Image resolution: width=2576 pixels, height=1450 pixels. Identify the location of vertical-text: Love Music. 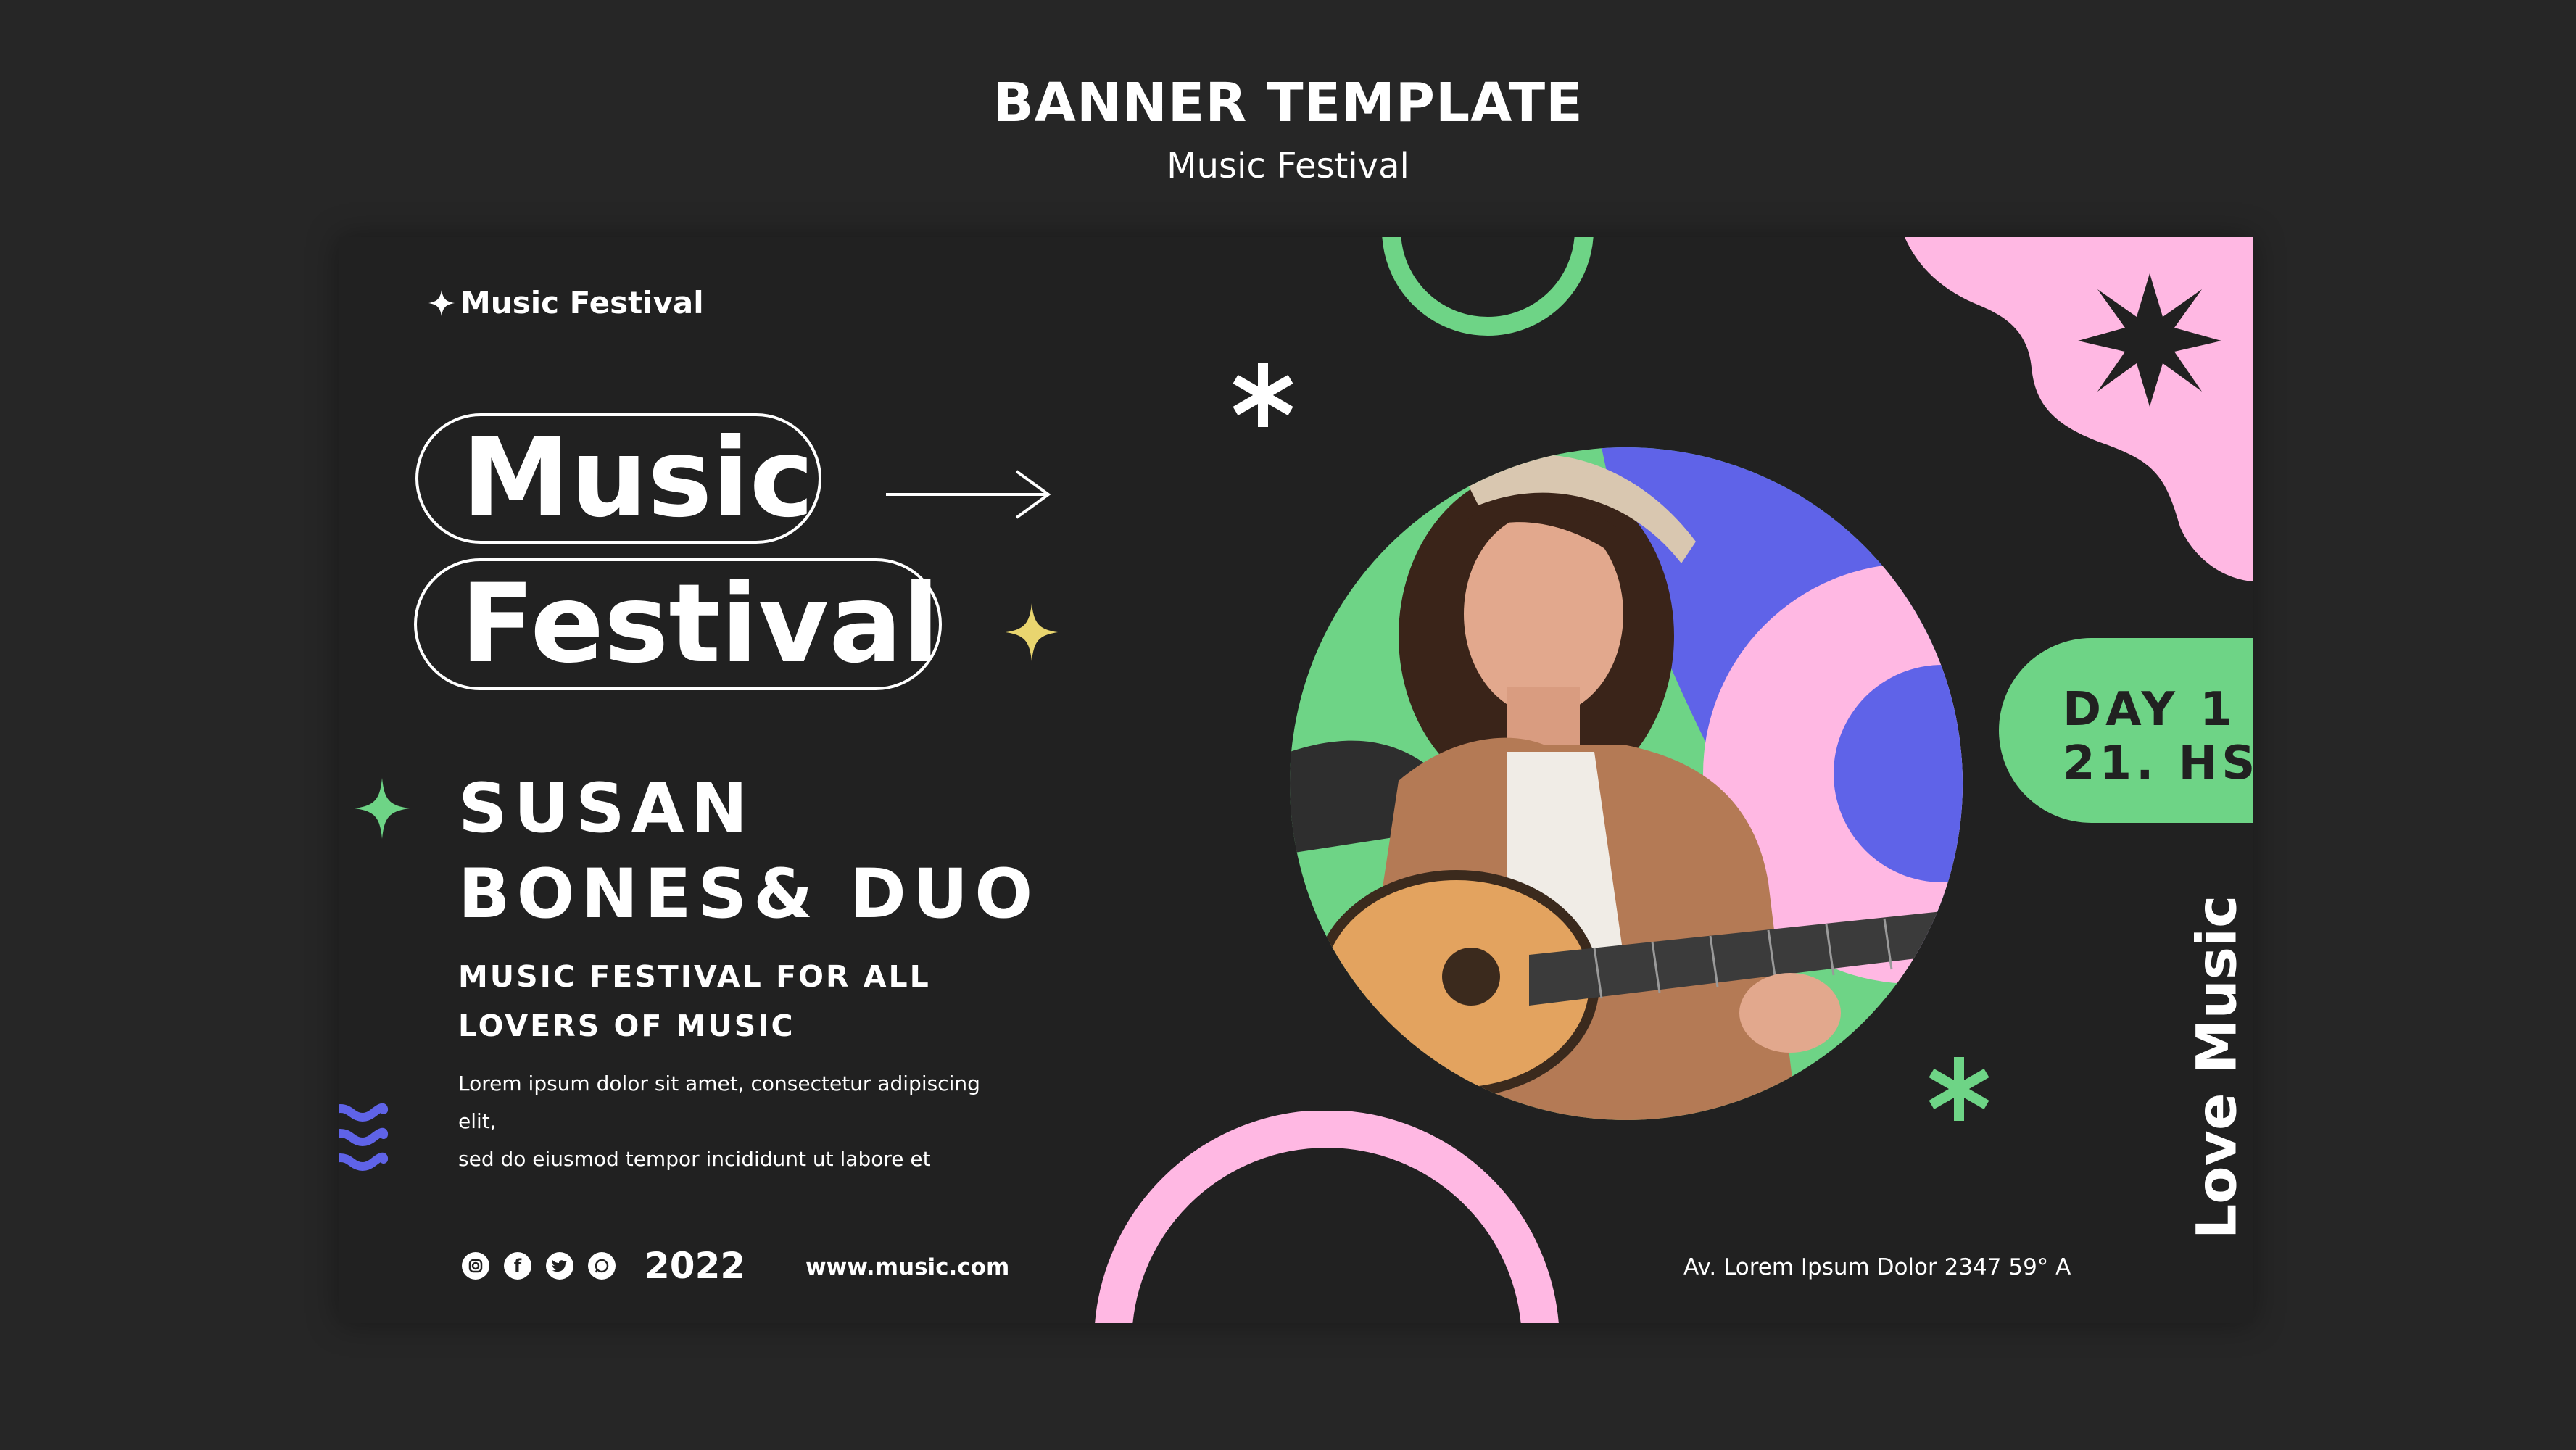
(2199, 1067).